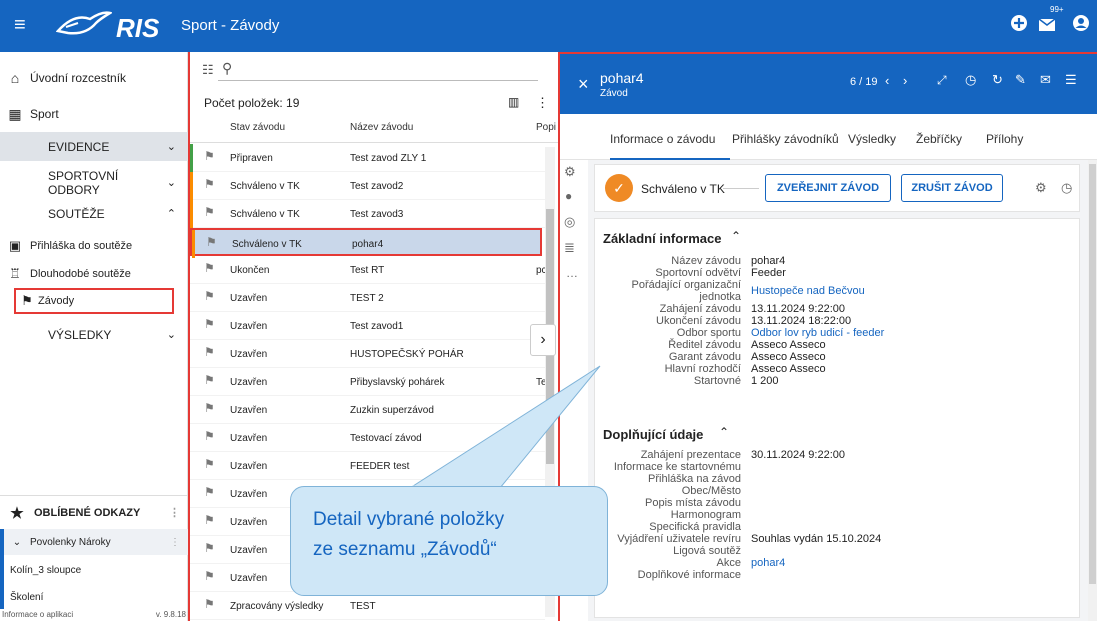 The height and width of the screenshot is (621, 1097). Describe the element at coordinates (367, 326) in the screenshot. I see `table-row: ⚑ Uzavřen Test zavod1` at that location.